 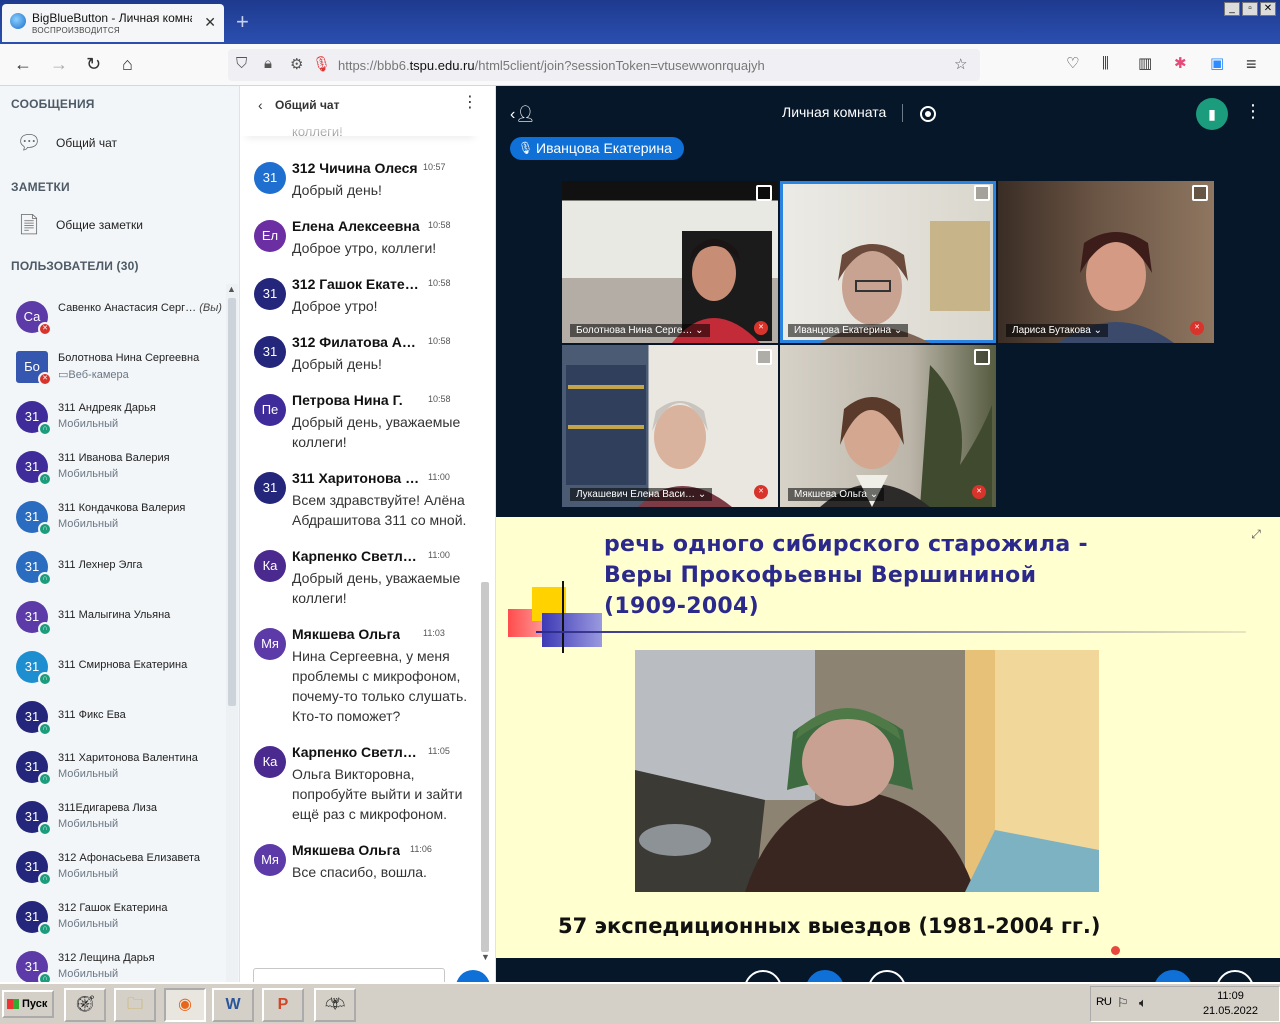 I want to click on send-message-button, so click(x=473, y=976).